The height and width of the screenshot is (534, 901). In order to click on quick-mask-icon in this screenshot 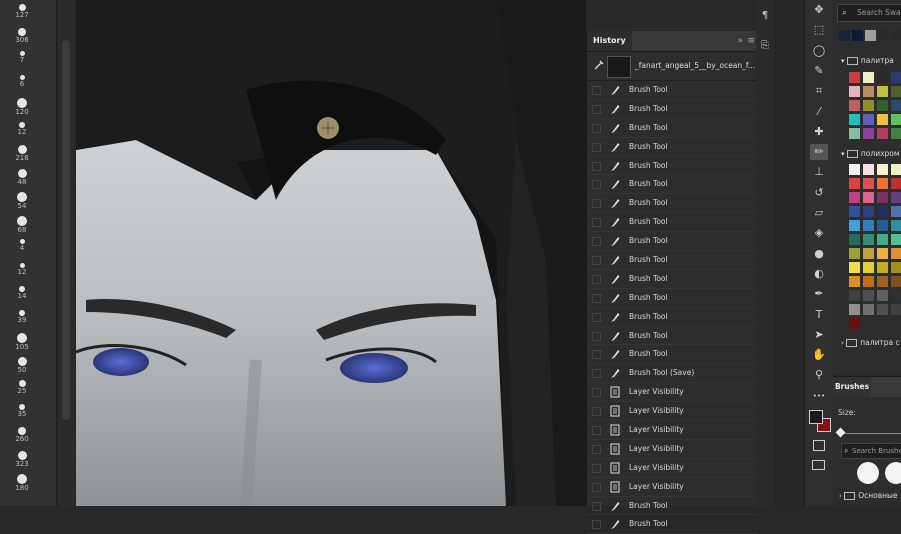, I will do `click(819, 445)`.